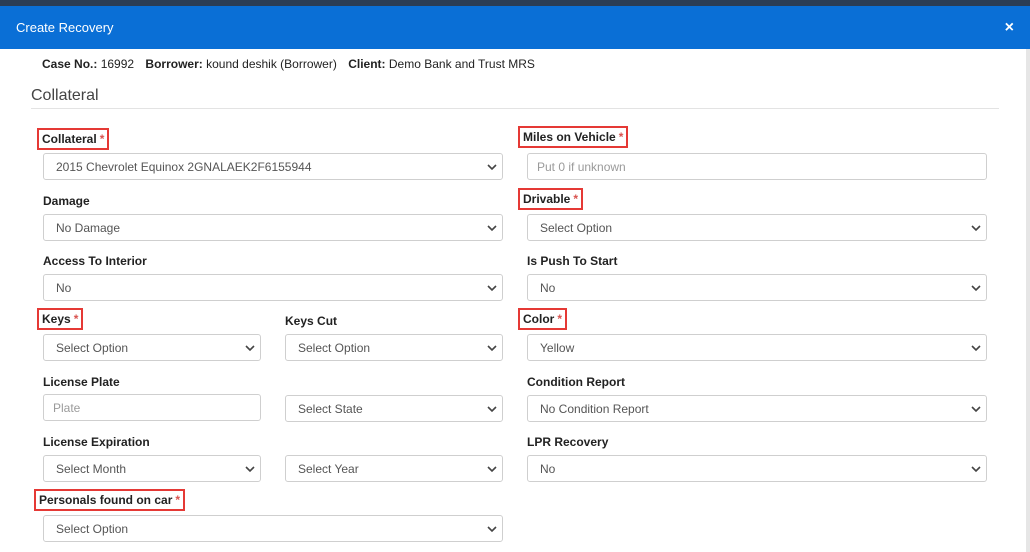 This screenshot has height=552, width=1030. I want to click on damage-select: No Damage, so click(273, 227).